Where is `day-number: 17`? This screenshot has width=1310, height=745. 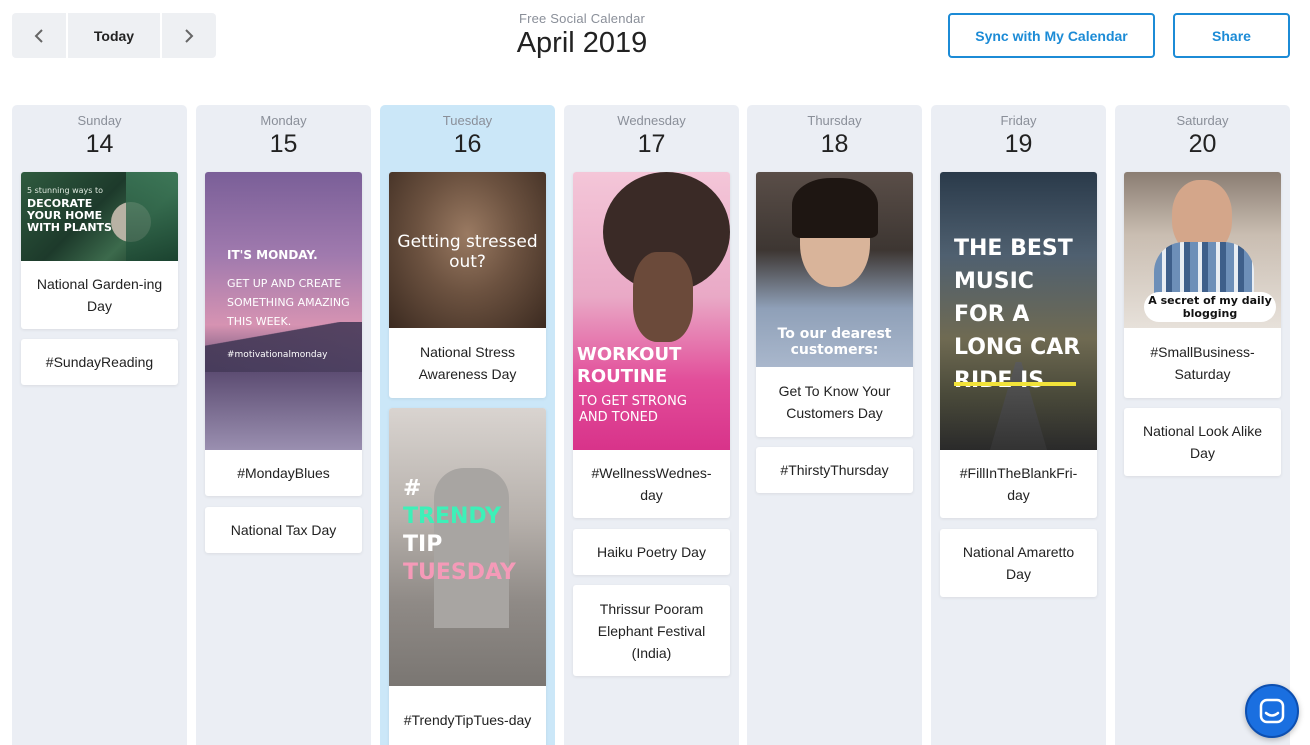
day-number: 17 is located at coordinates (651, 144).